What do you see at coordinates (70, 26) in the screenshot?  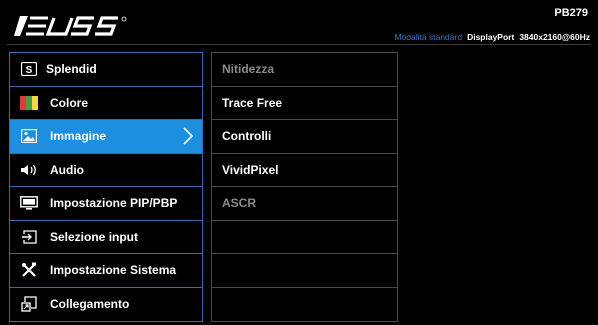 I see `asus-logo` at bounding box center [70, 26].